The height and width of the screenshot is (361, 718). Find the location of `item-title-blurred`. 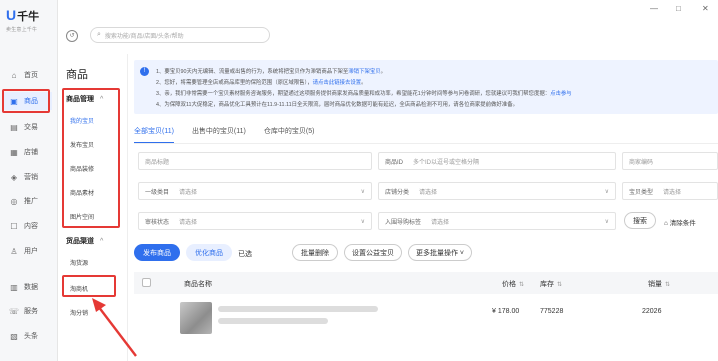

item-title-blurred is located at coordinates (298, 309).